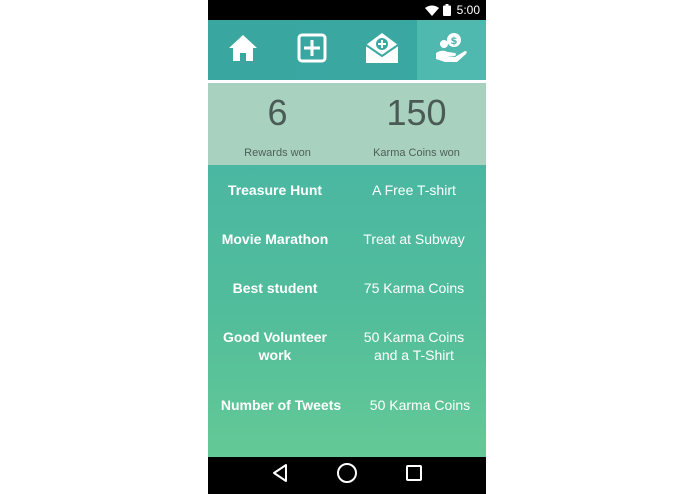 Image resolution: width=695 pixels, height=494 pixels. I want to click on stat-rewards-won: 6 Rewards won, so click(277, 124).